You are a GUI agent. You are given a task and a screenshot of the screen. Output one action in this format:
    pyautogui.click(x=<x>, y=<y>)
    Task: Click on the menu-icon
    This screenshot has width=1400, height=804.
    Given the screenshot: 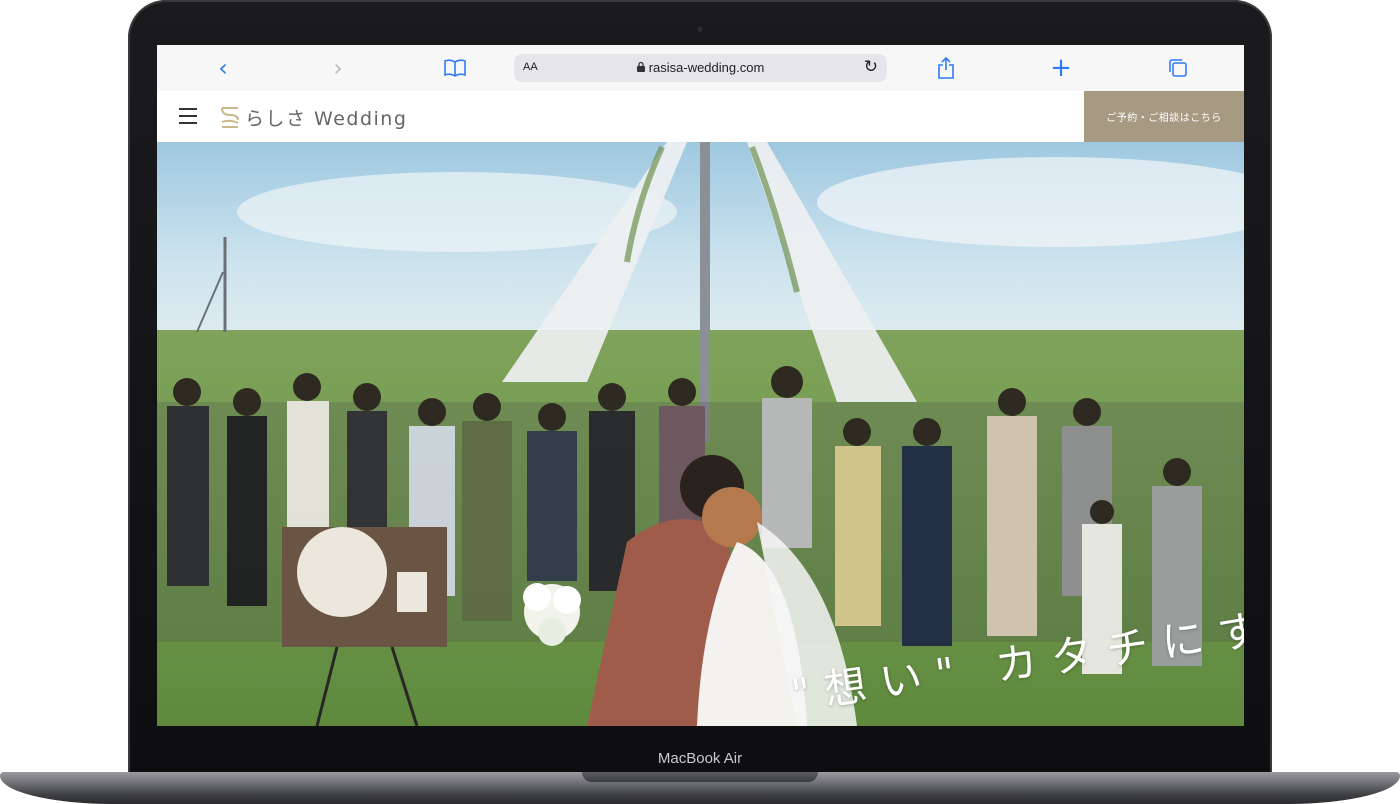 What is the action you would take?
    pyautogui.click(x=188, y=116)
    